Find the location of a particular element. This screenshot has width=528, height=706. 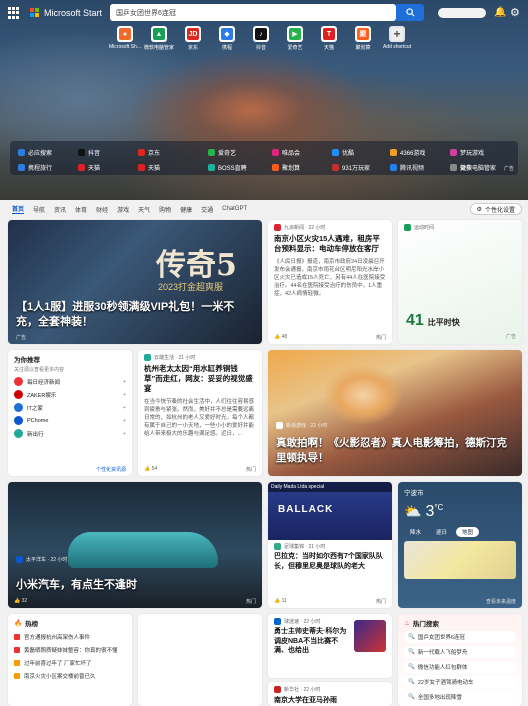

shortcut-label: 微软电脑管家 is located at coordinates (158, 48).